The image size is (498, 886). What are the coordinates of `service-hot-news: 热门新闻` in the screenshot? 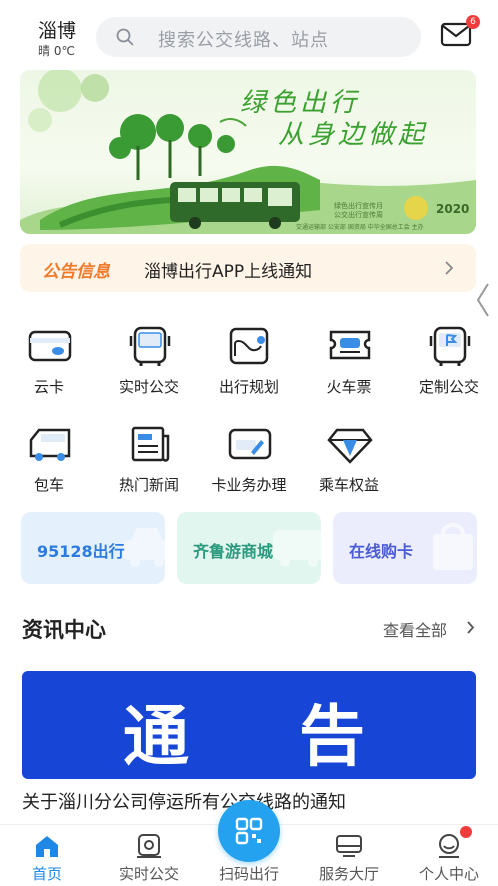 It's located at (149, 464).